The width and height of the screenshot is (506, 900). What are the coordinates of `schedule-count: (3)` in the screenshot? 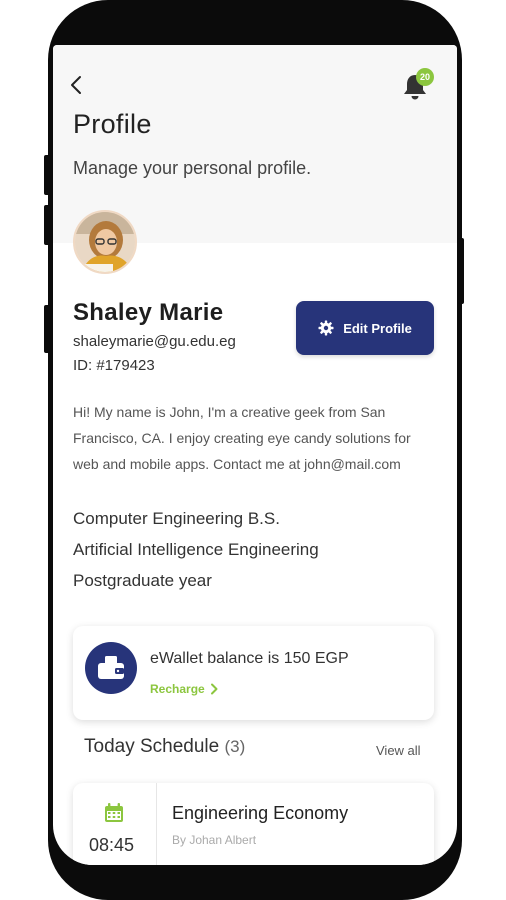 It's located at (235, 746).